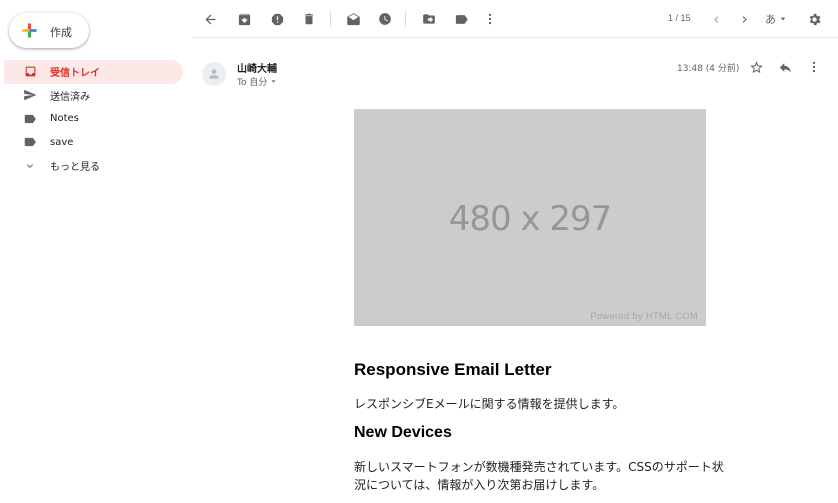 The height and width of the screenshot is (503, 838). What do you see at coordinates (770, 20) in the screenshot?
I see `input-language-label: あ` at bounding box center [770, 20].